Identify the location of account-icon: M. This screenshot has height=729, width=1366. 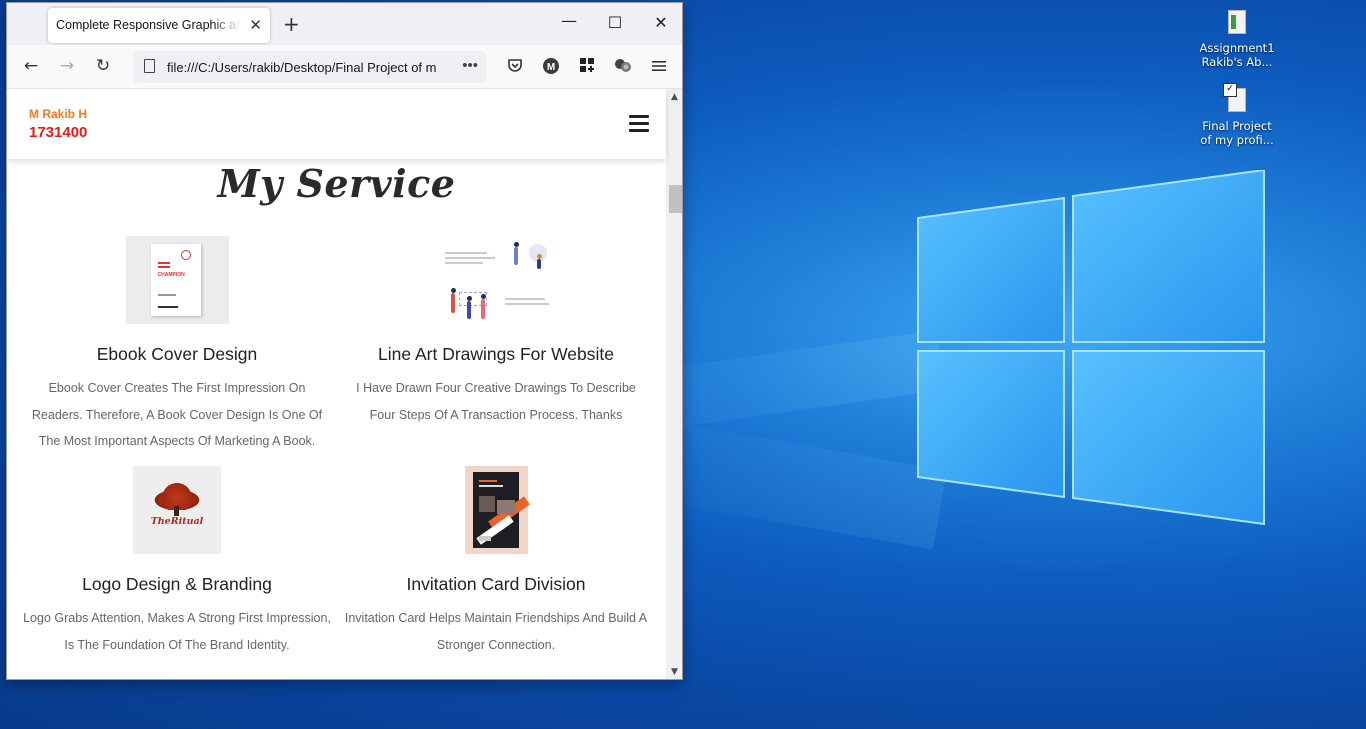
(551, 67).